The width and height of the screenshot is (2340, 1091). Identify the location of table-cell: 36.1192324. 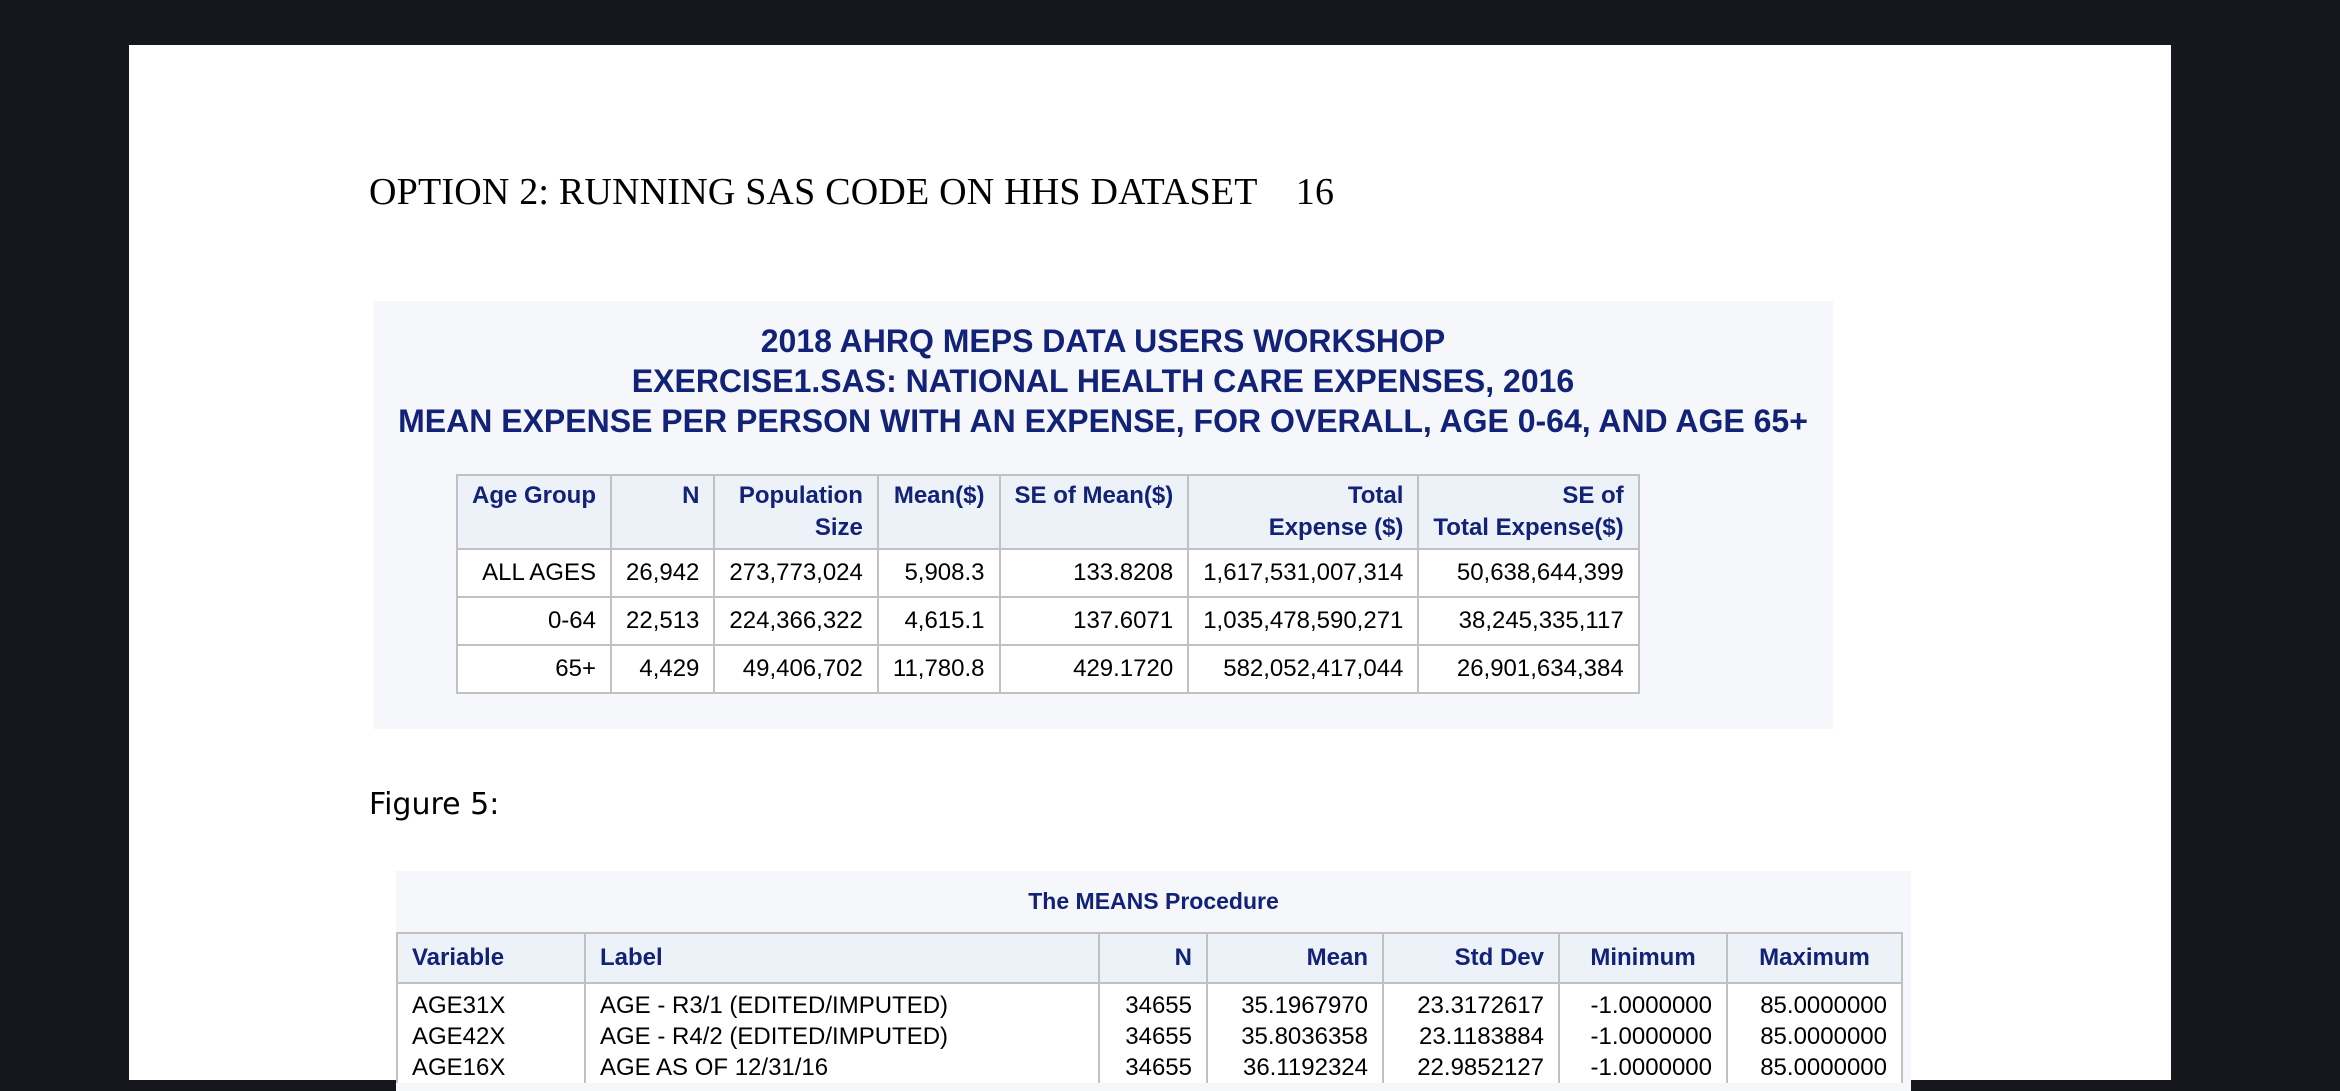
(1295, 1067).